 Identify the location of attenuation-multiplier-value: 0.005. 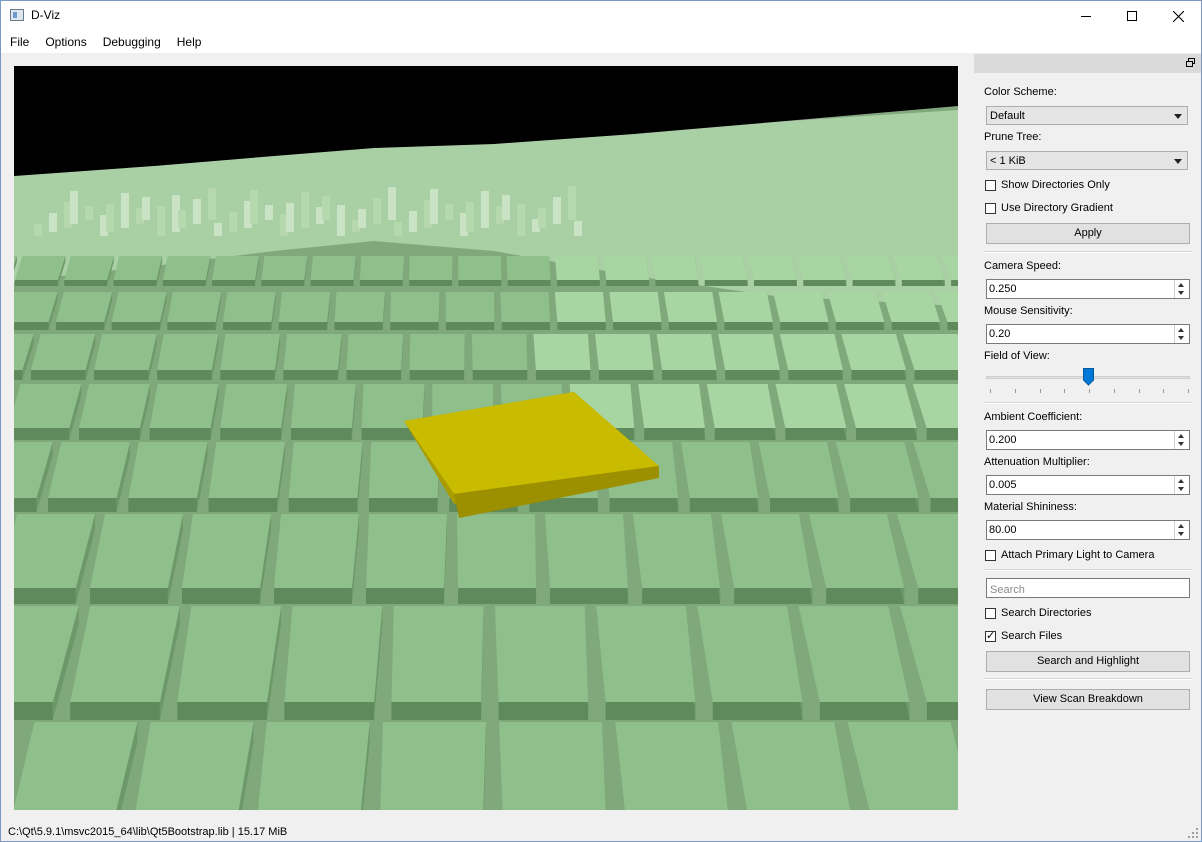
(1003, 485).